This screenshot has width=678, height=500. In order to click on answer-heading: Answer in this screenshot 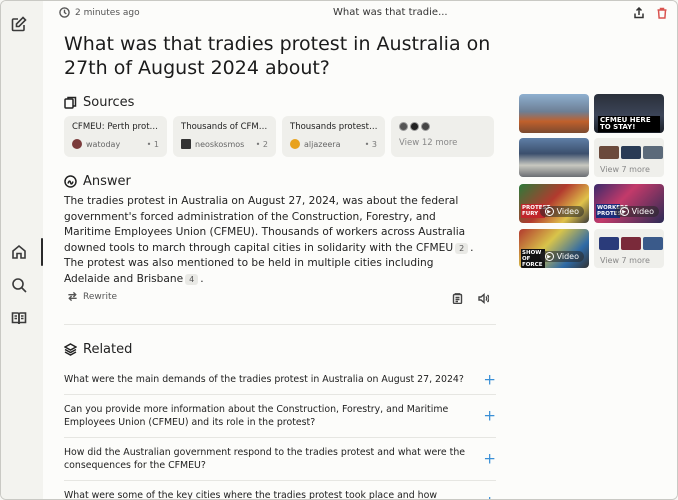, I will do `click(97, 181)`.